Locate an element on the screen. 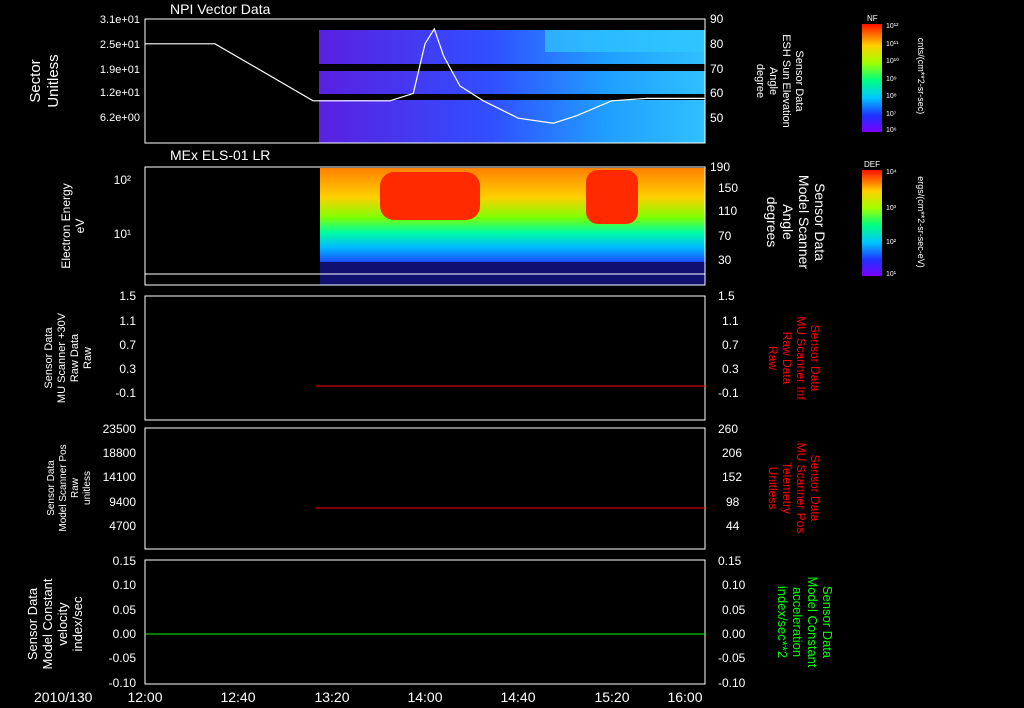 This screenshot has width=1024, height=708. colorbar-gradient is located at coordinates (872, 223).